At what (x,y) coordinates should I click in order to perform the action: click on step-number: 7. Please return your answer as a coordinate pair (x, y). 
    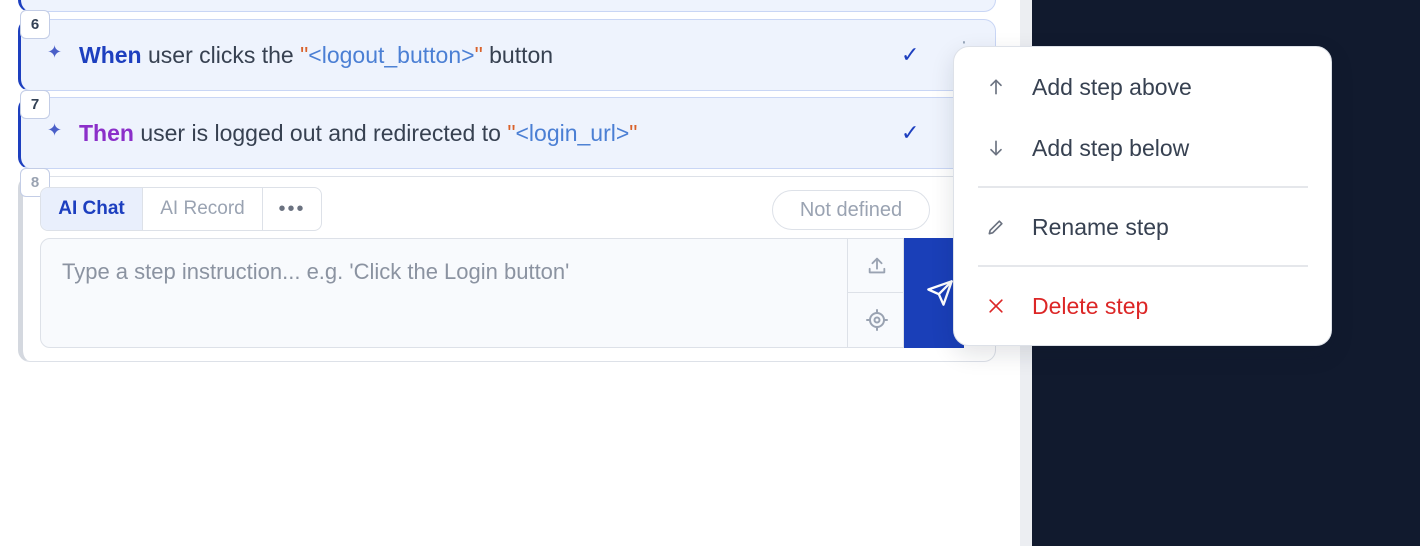
    Looking at the image, I should click on (35, 104).